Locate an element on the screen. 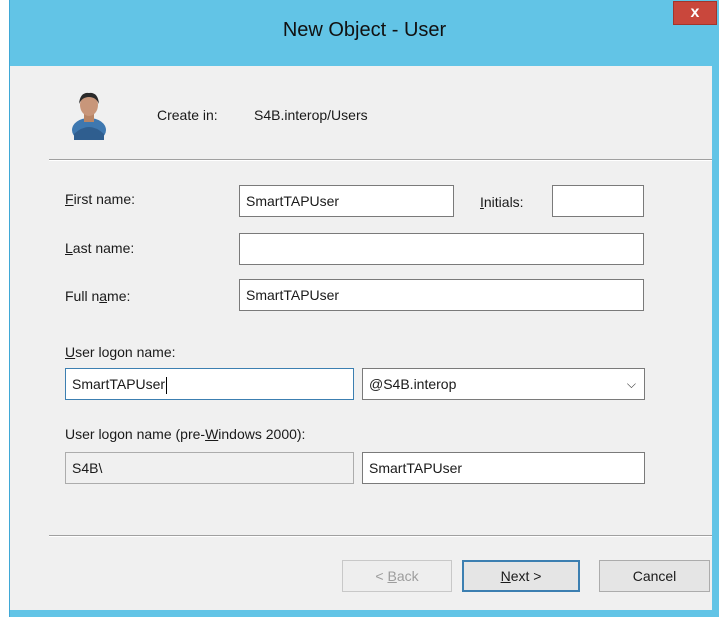  logon-name-input: SmartTAPUser is located at coordinates (209, 384).